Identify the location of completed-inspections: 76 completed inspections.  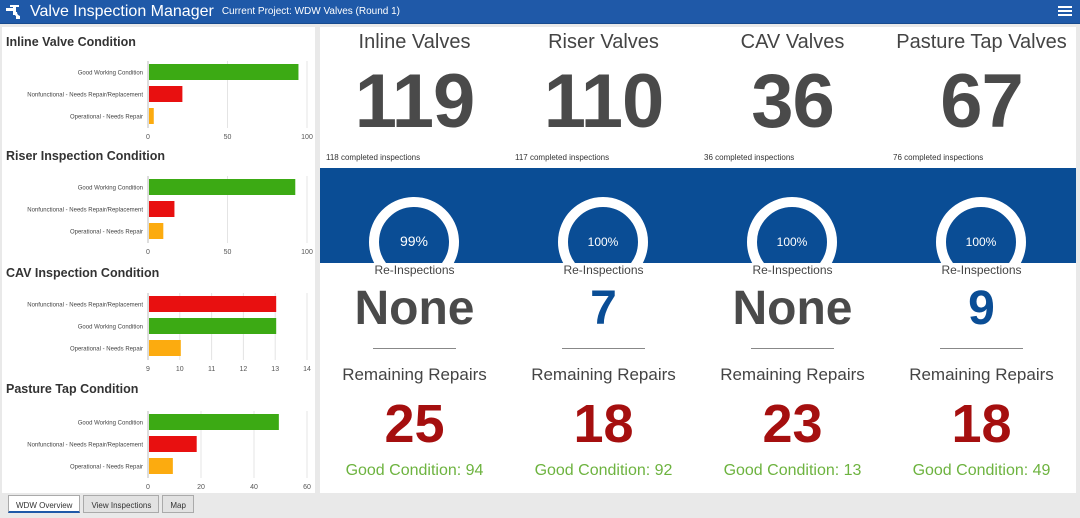
(938, 157).